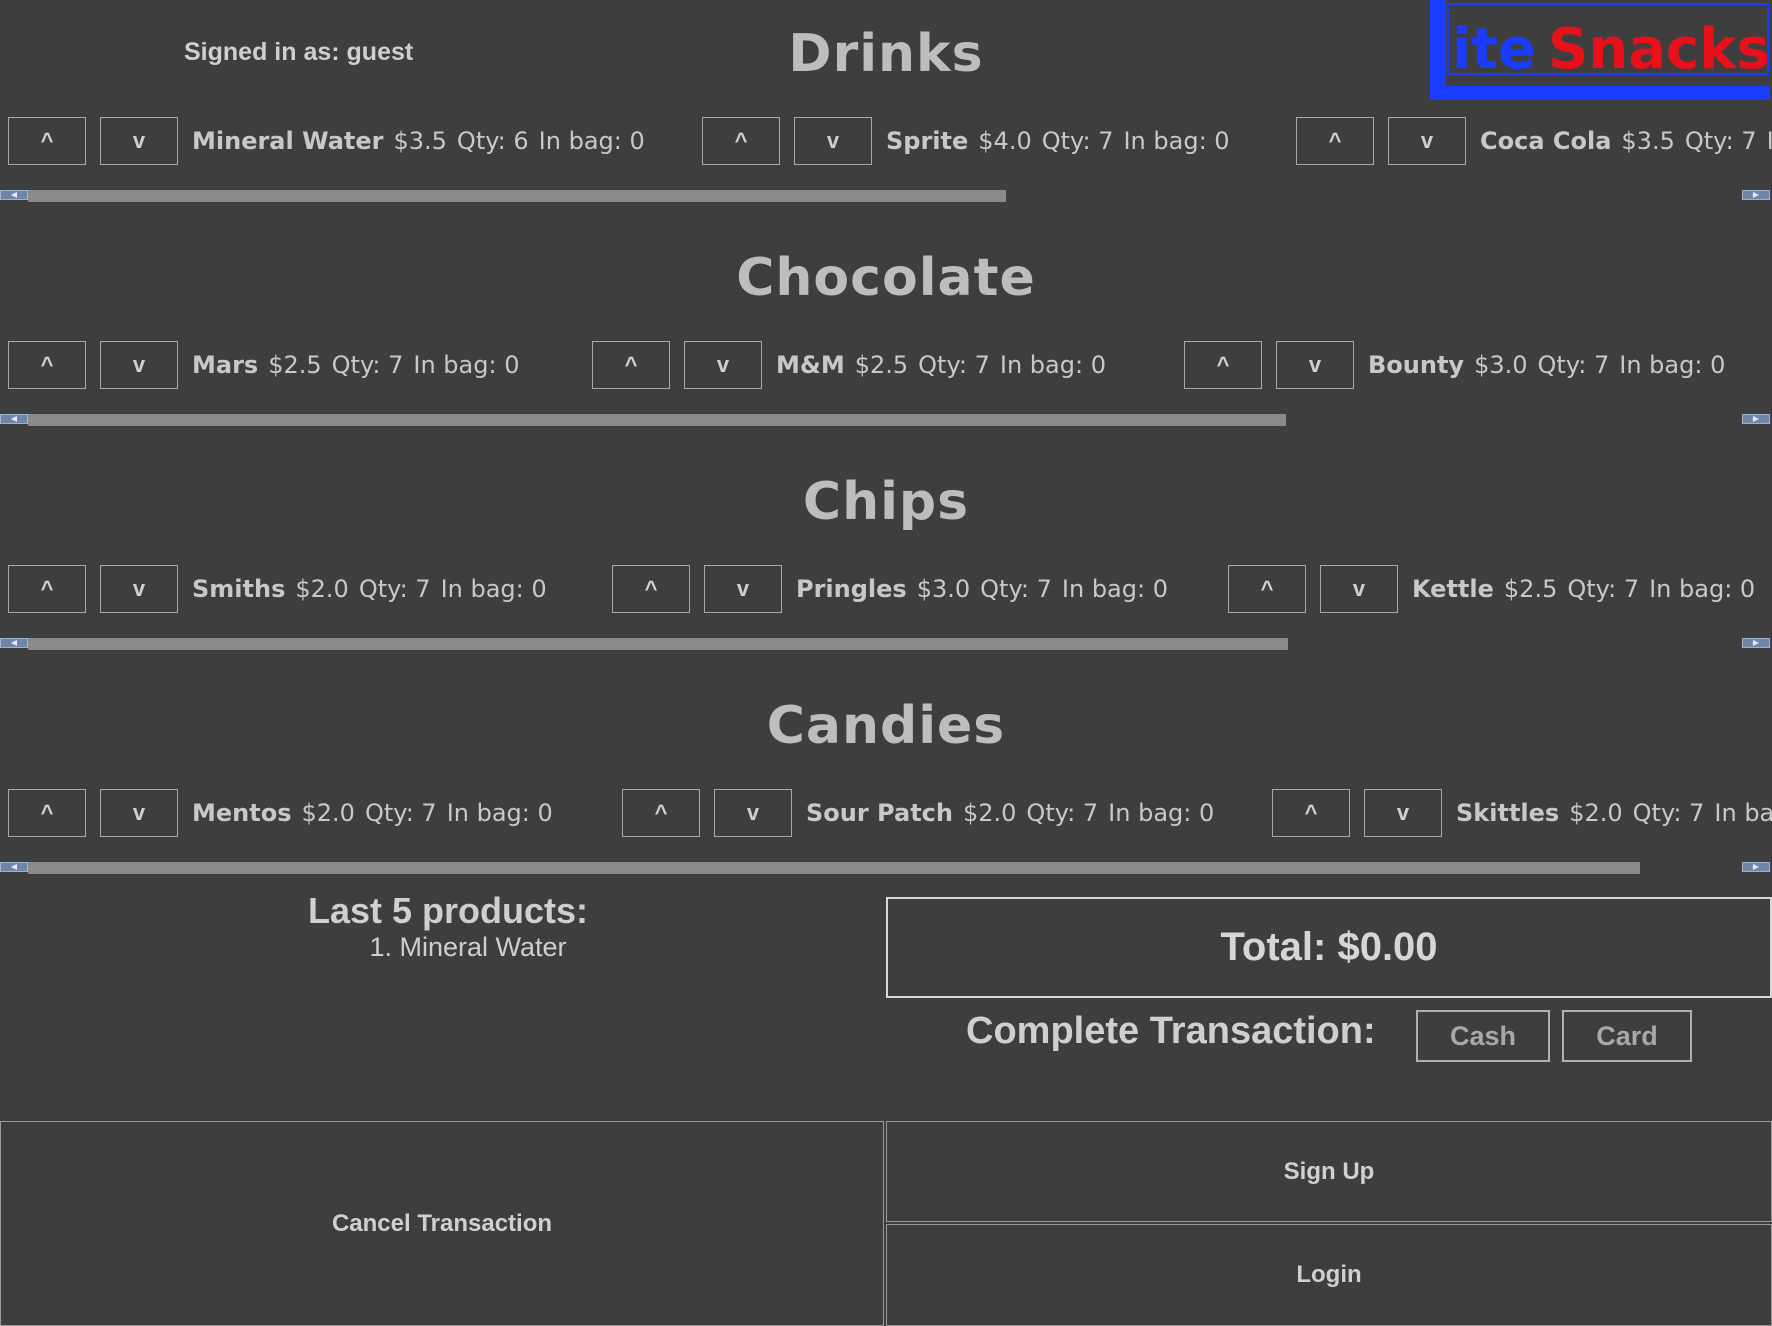 The width and height of the screenshot is (1772, 1326). I want to click on product-info: Mars $2.5 Qty: 7 In bag: 0, so click(360, 365).